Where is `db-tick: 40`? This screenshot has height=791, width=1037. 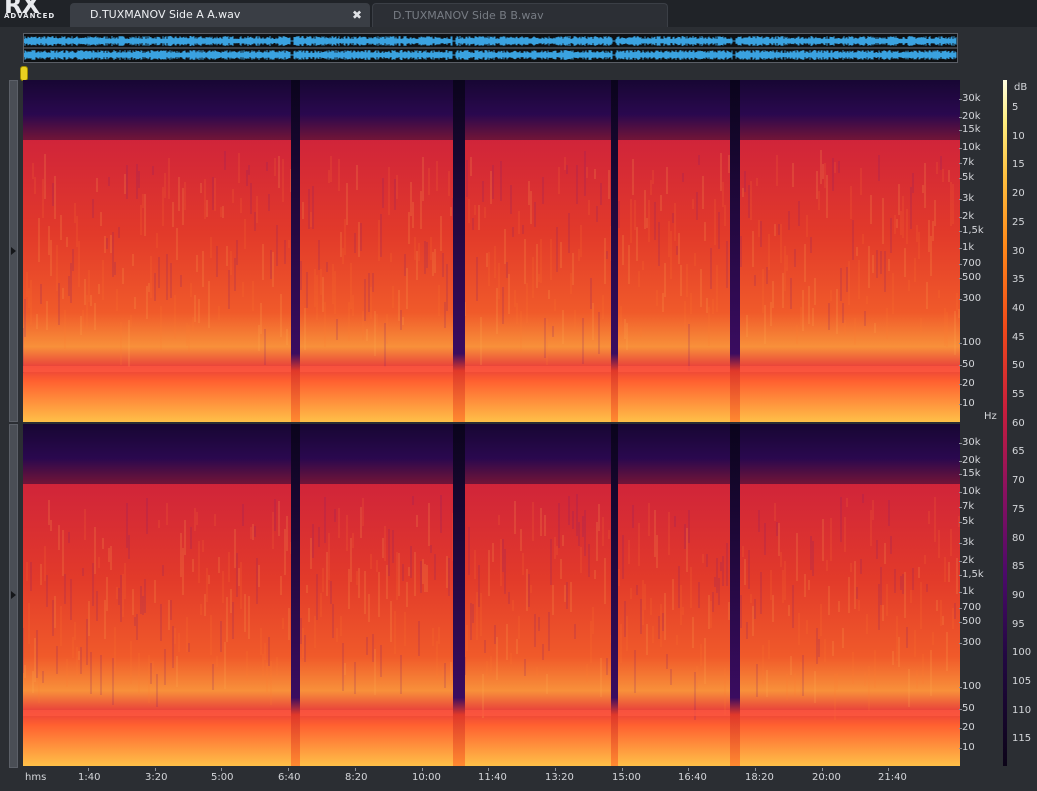
db-tick: 40 is located at coordinates (1018, 308).